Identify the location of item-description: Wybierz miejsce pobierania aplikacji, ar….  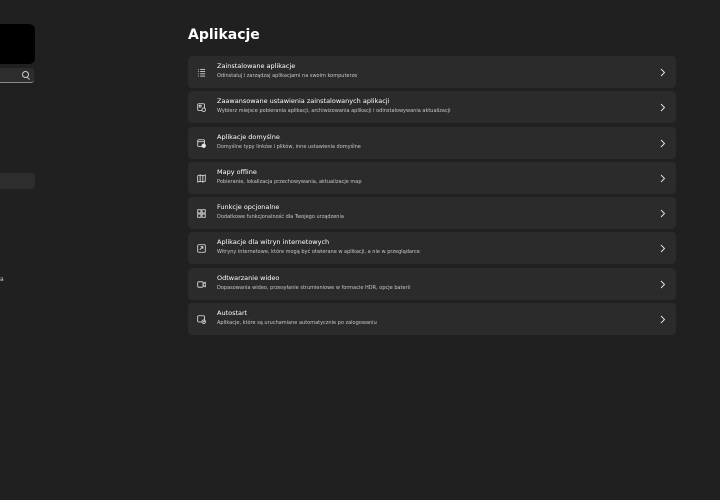
(334, 111).